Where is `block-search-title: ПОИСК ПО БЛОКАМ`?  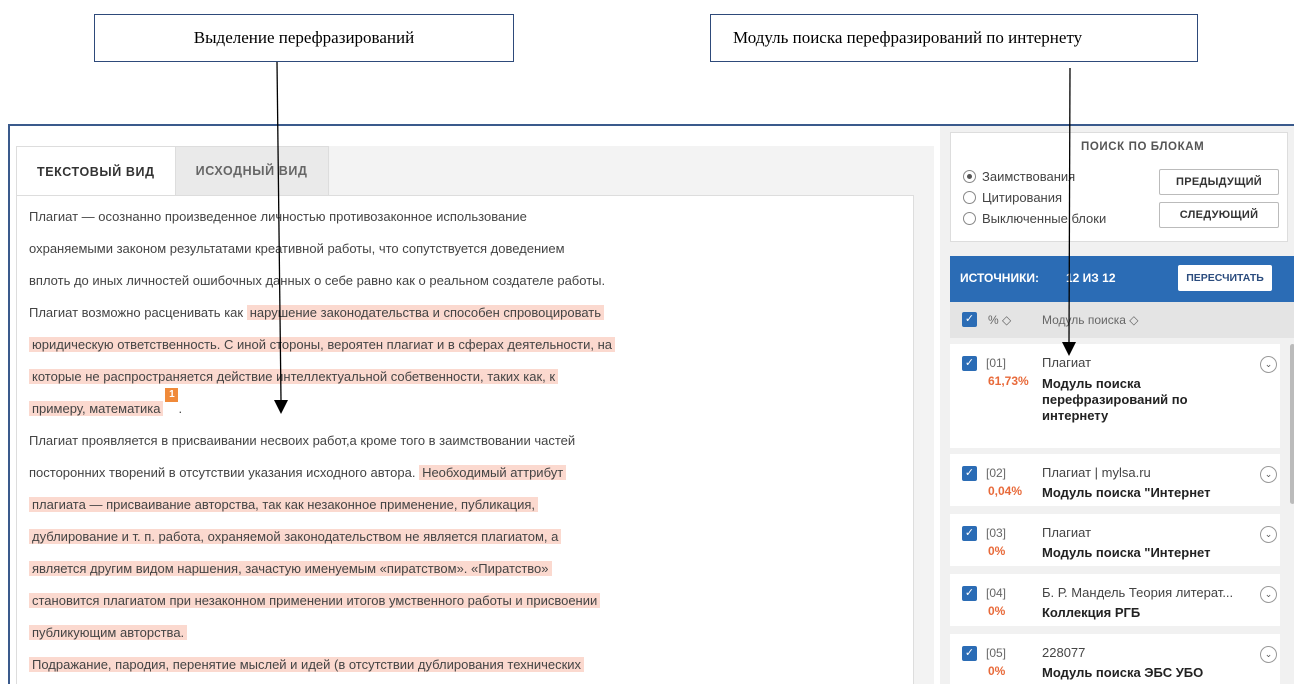 block-search-title: ПОИСК ПО БЛОКАМ is located at coordinates (1143, 147).